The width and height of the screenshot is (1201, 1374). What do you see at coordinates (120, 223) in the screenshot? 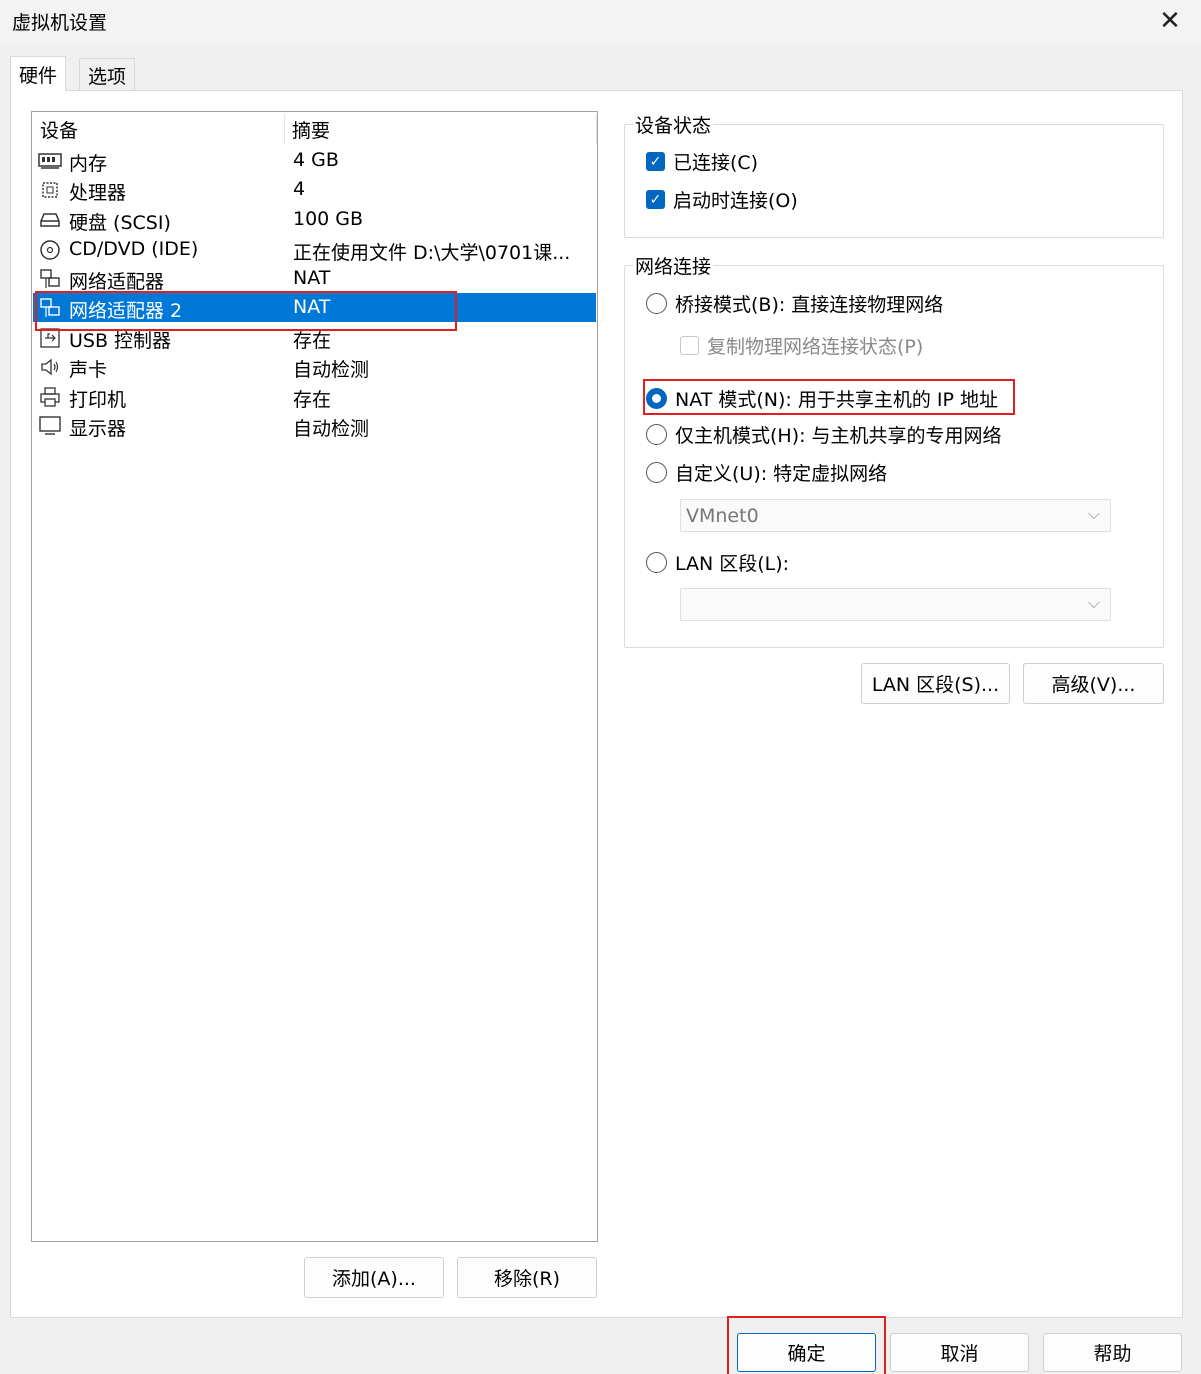
I see `device-name: 硬盘 (SCSI)` at bounding box center [120, 223].